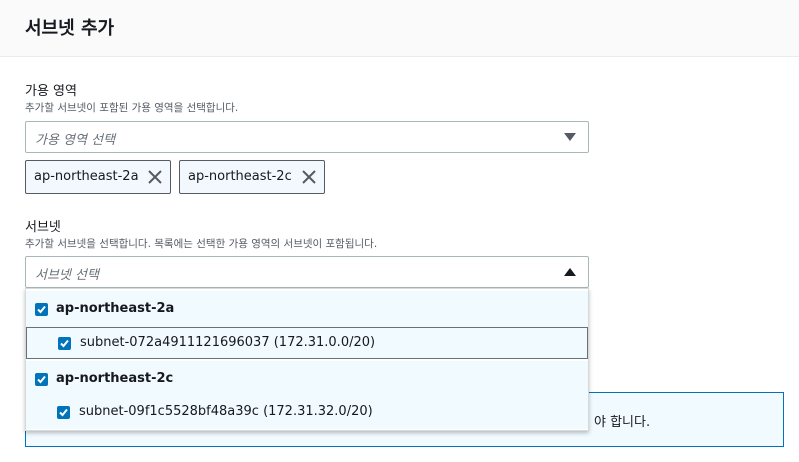  I want to click on page-title: 서브넷 추가, so click(70, 28).